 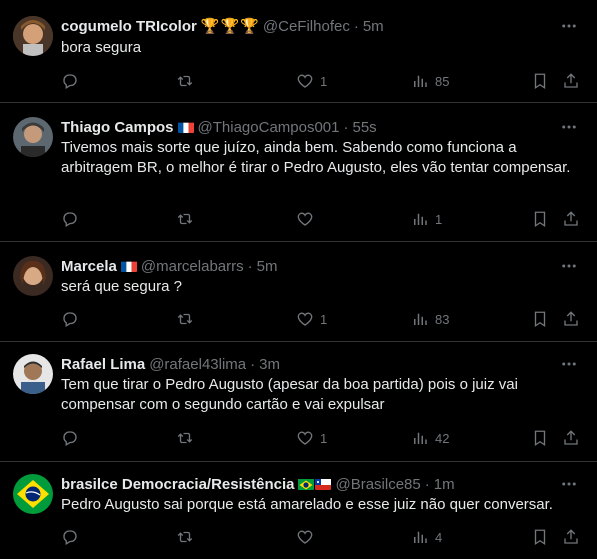 What do you see at coordinates (101, 47) in the screenshot?
I see `tweet-text: bora segura` at bounding box center [101, 47].